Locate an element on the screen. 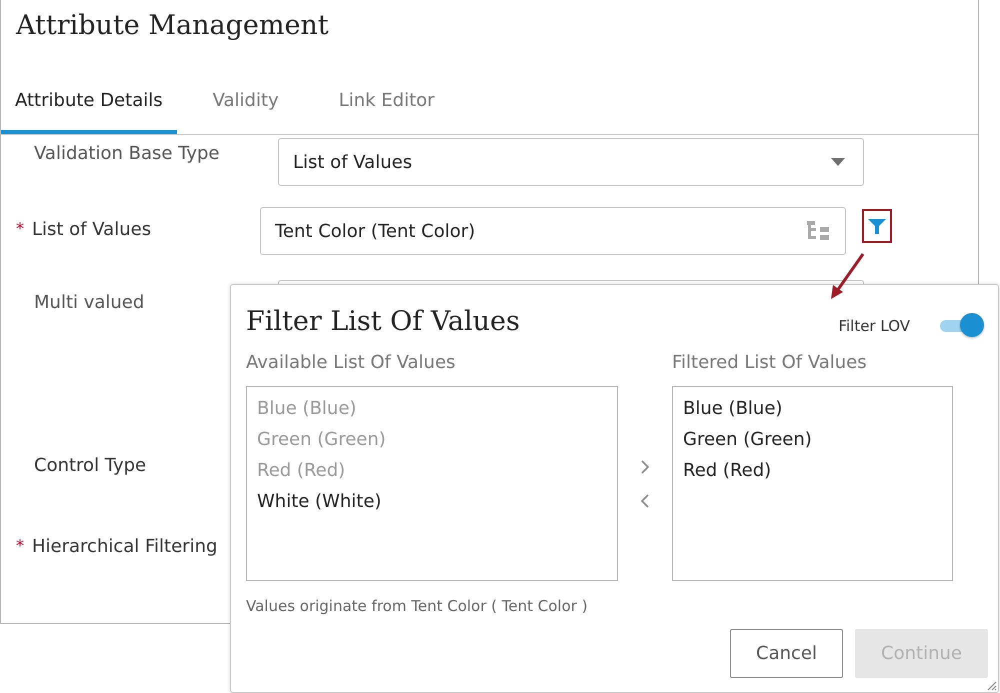  list-item: White (White) is located at coordinates (432, 501).